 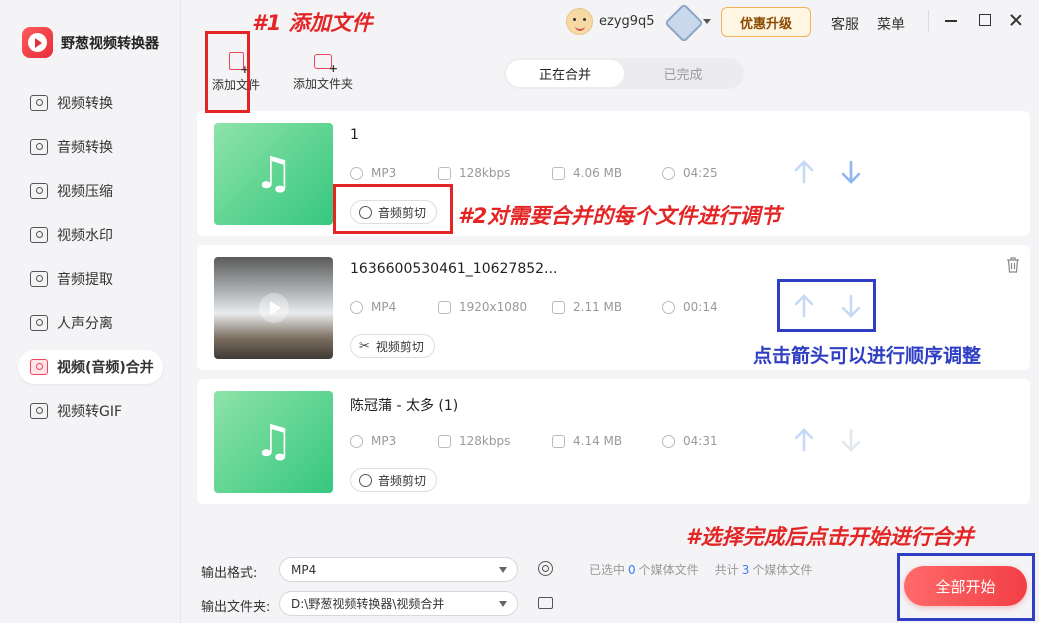 I want to click on chevron-down-icon, so click(x=707, y=21).